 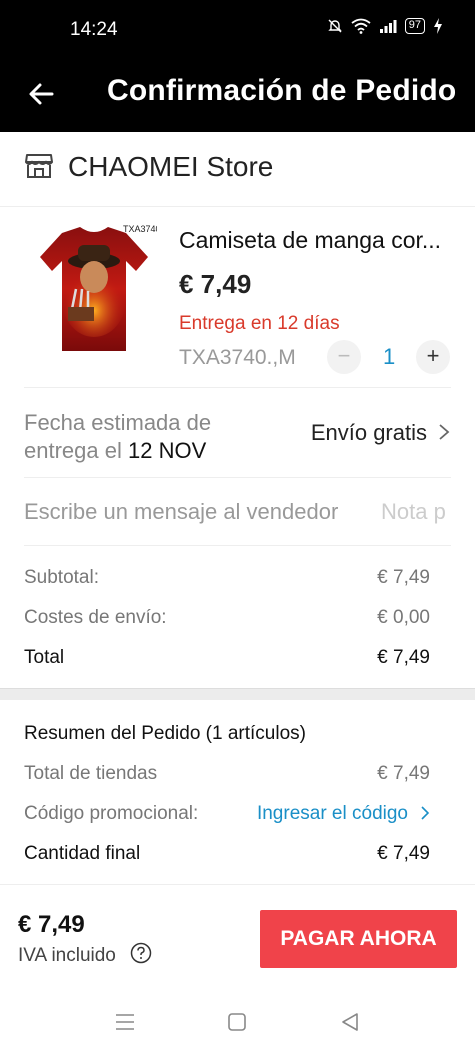 What do you see at coordinates (44, 657) in the screenshot?
I see `total-label: Total` at bounding box center [44, 657].